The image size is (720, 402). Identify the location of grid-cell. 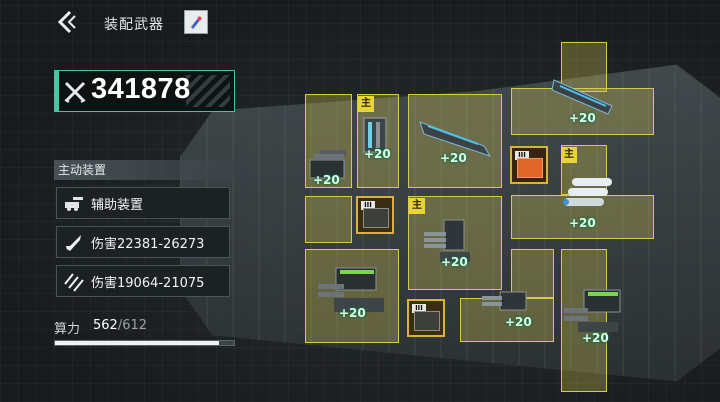
(328, 219).